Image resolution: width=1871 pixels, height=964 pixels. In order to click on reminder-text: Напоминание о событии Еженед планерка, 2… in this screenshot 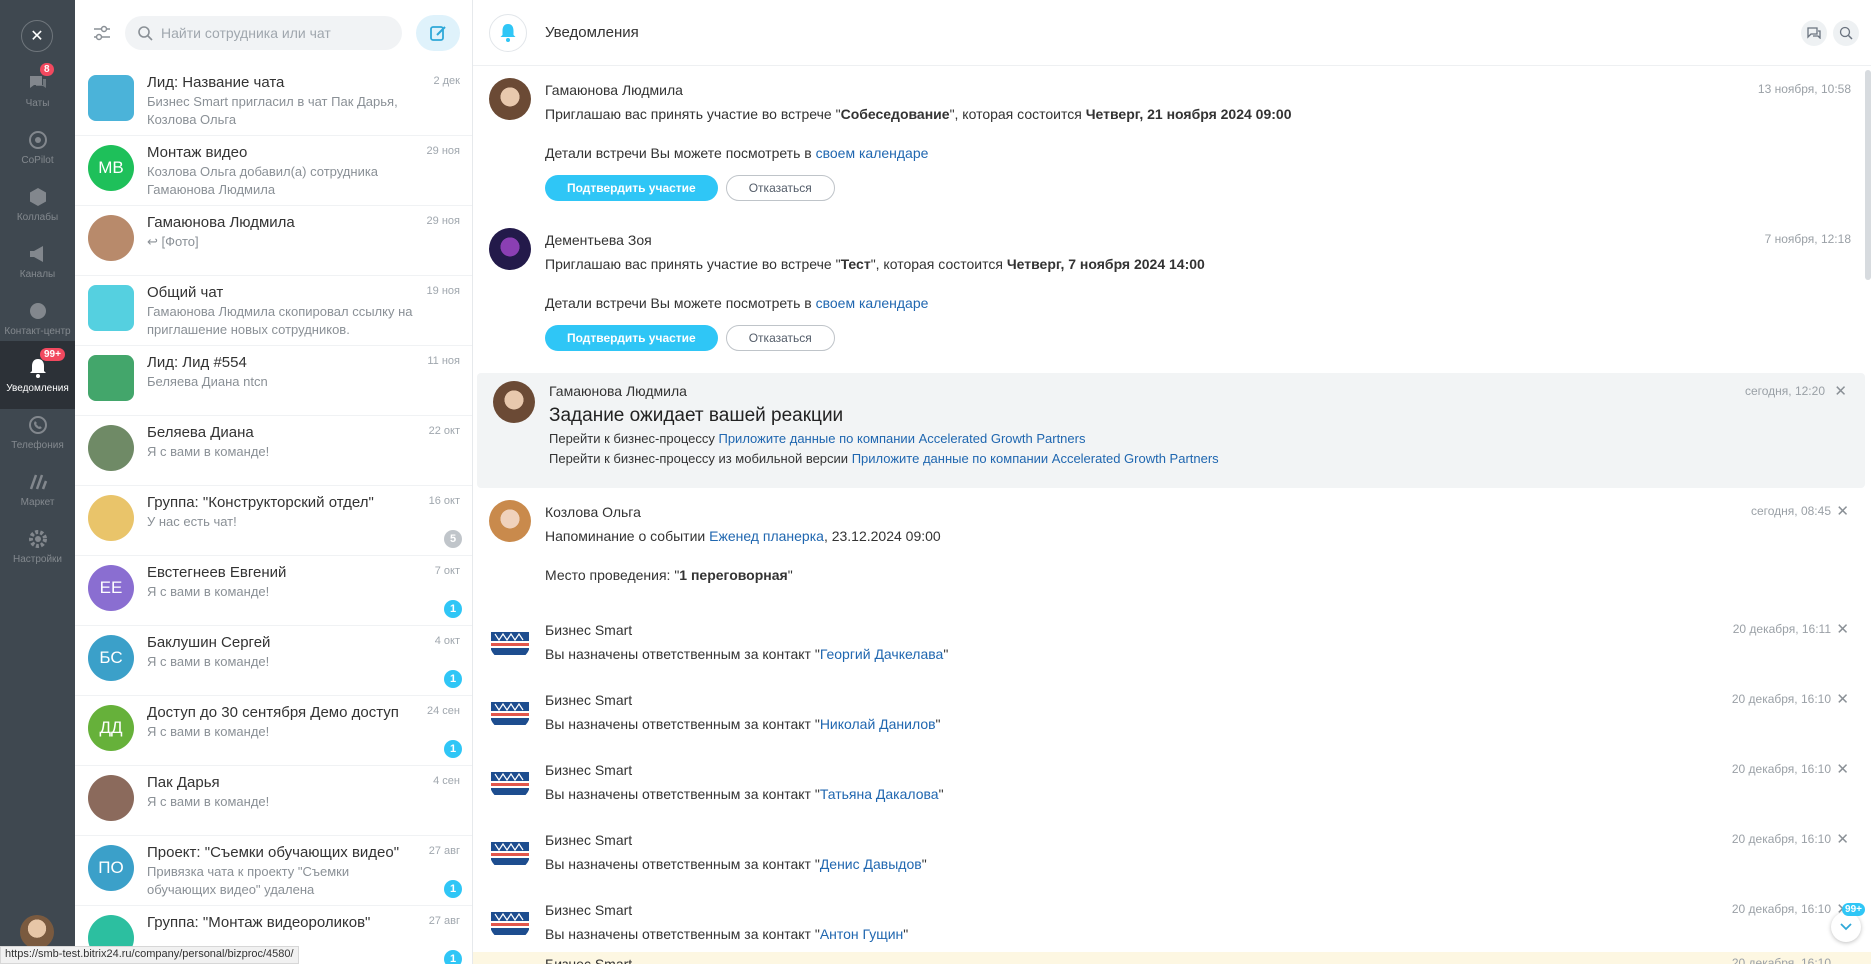, I will do `click(743, 536)`.